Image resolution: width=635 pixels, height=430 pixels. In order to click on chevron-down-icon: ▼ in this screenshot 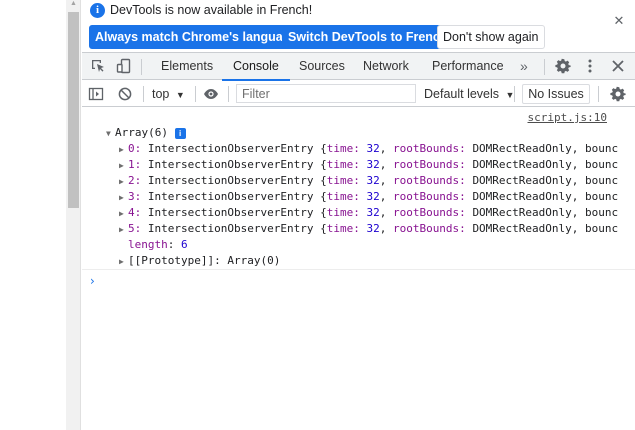, I will do `click(180, 95)`.